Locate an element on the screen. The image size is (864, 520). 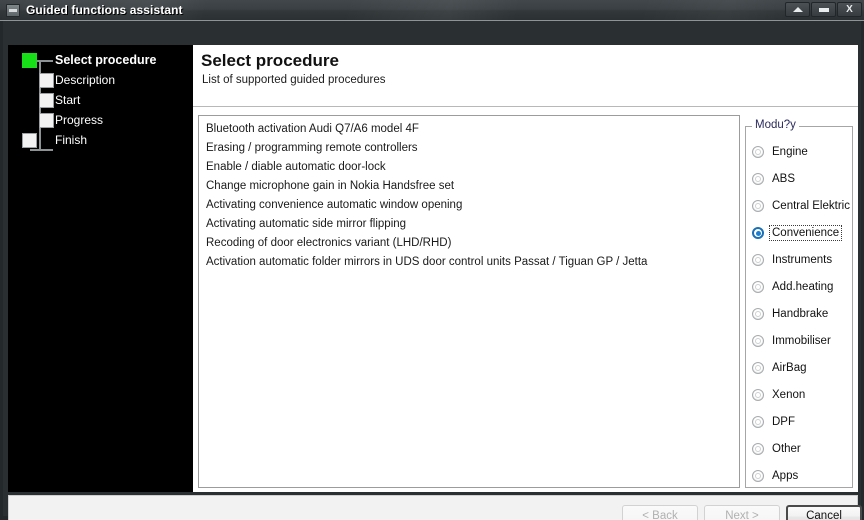
page-title: Select procedure is located at coordinates (270, 60).